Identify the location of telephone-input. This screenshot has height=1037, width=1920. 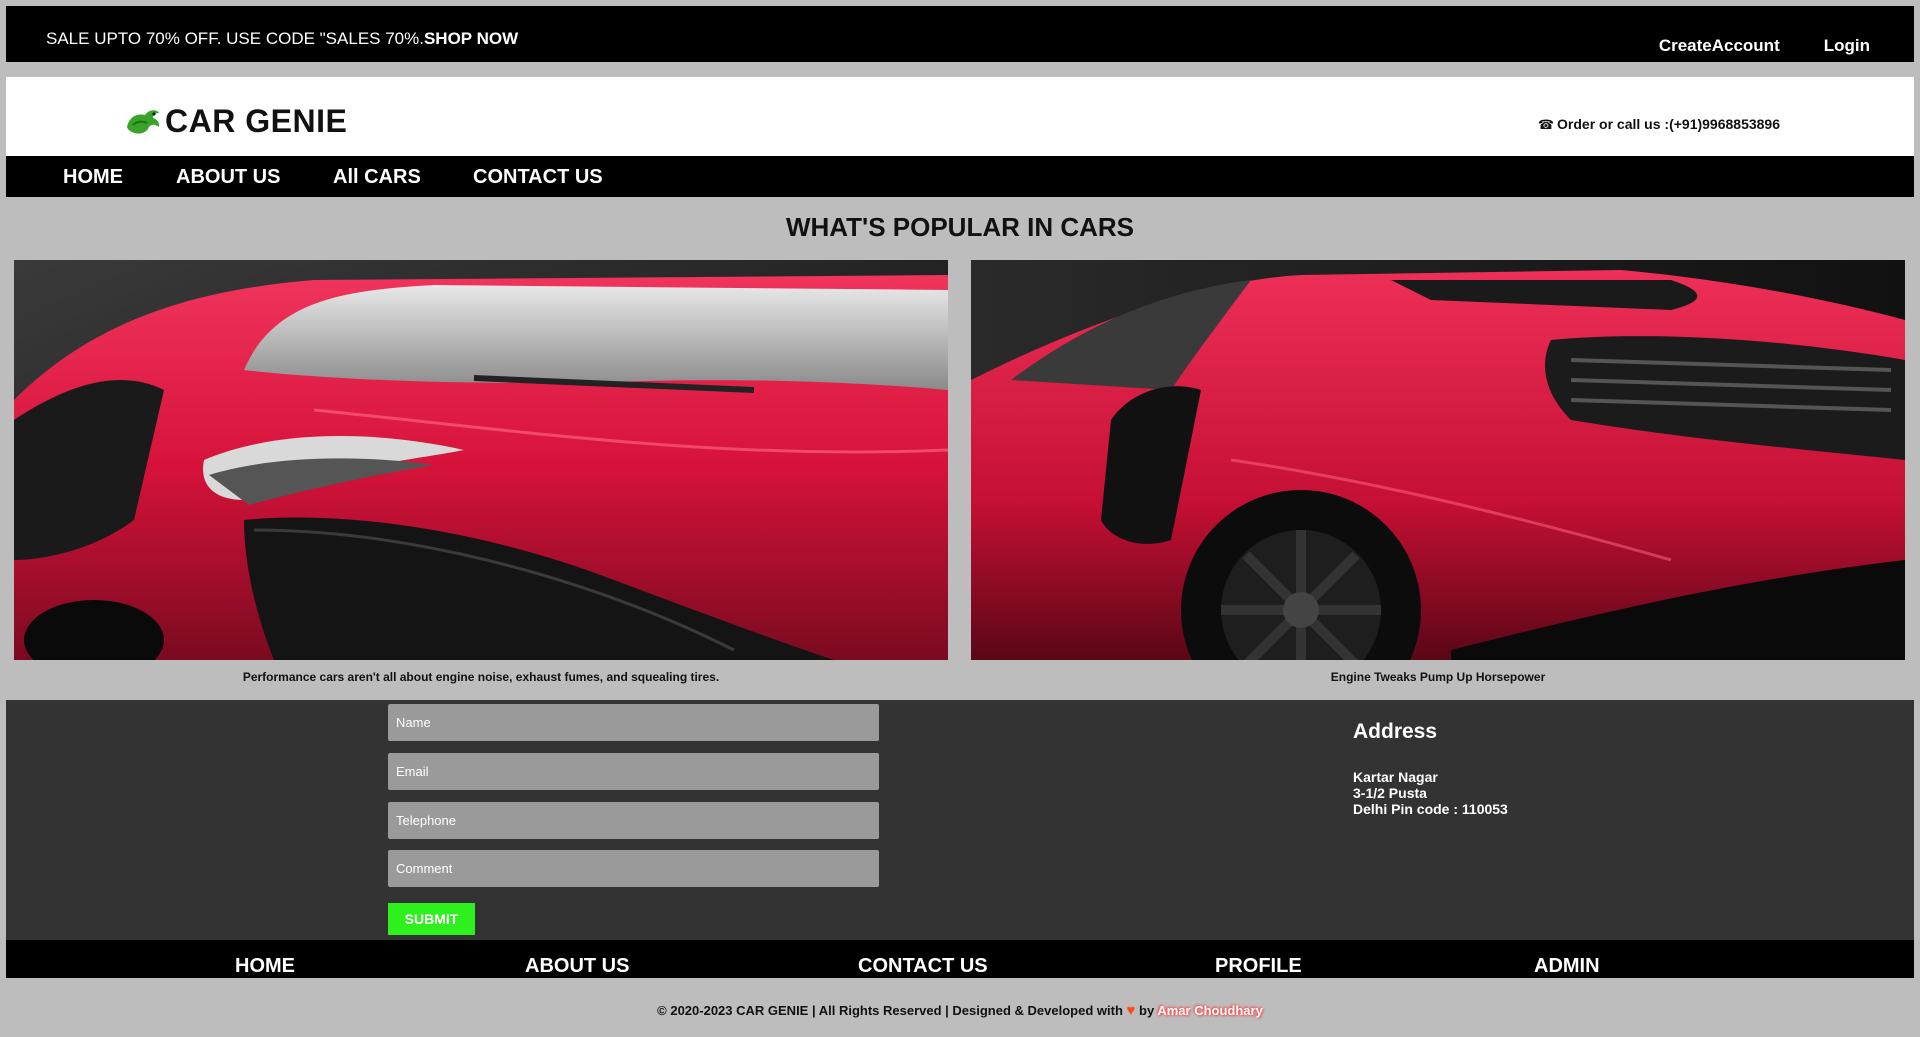
(633, 820).